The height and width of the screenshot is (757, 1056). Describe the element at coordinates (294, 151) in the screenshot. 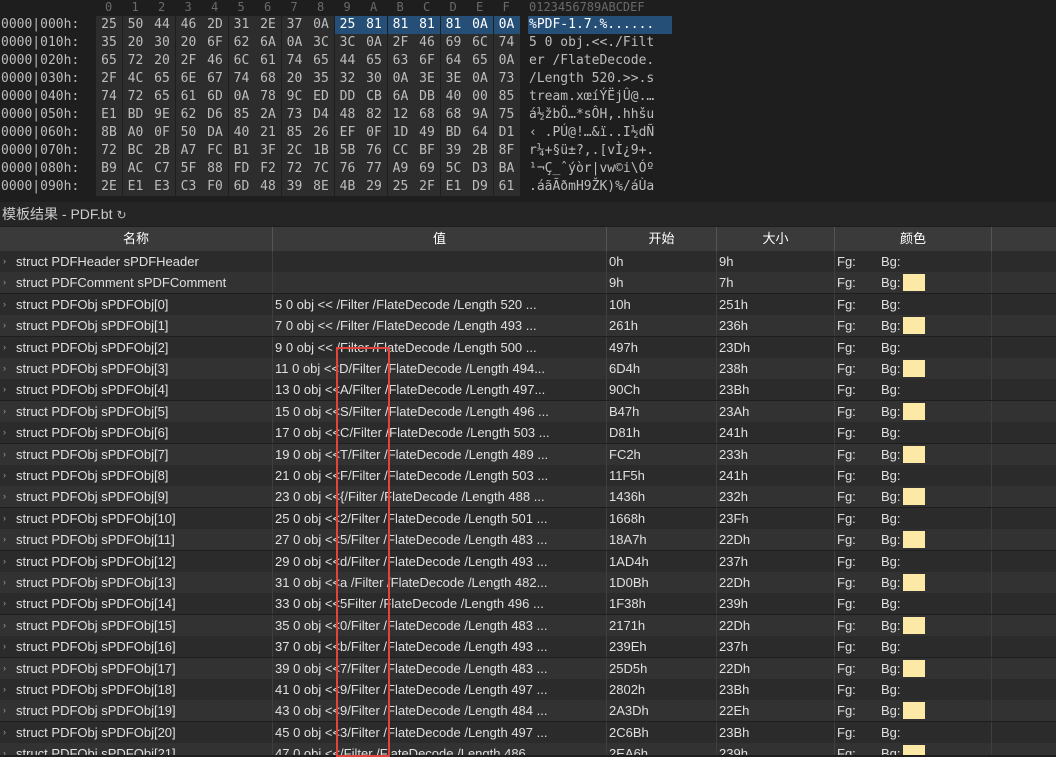

I see `hex-byte: 2C` at that location.